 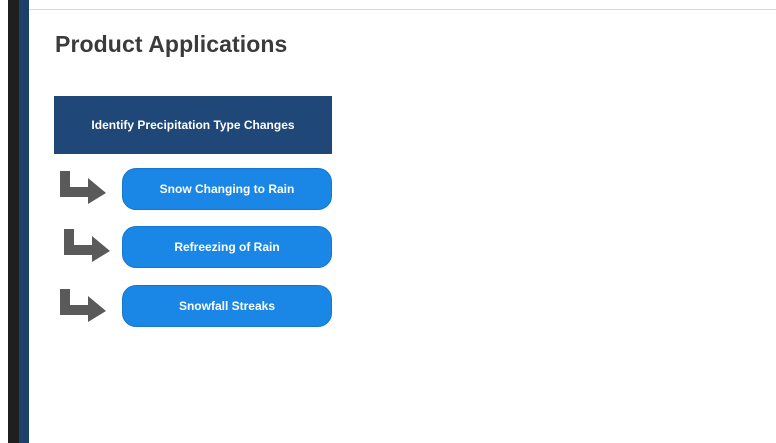 I want to click on refreezing-of-rain-button: Refreezing of Rain, so click(x=227, y=247).